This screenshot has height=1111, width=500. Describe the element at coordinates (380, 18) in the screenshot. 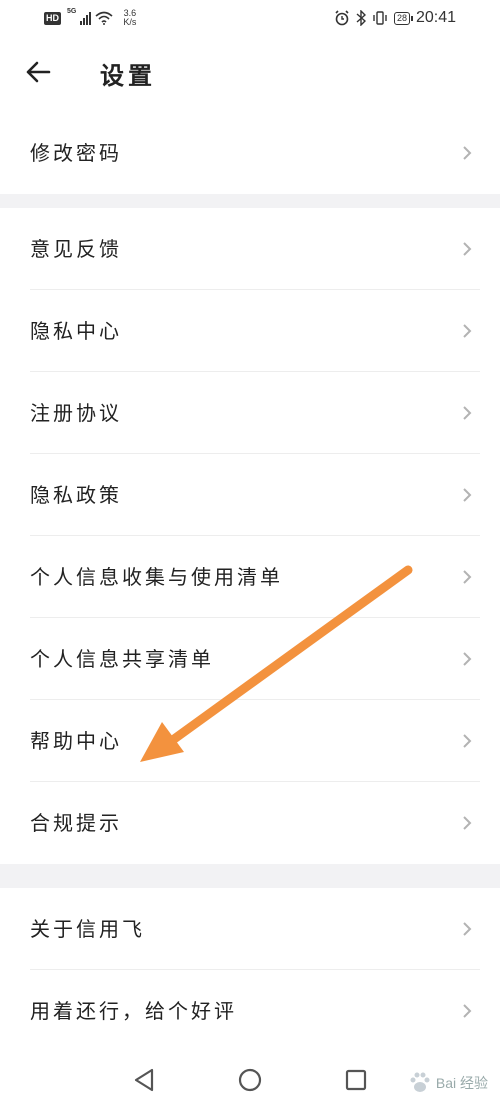

I see `vibrate-icon` at that location.